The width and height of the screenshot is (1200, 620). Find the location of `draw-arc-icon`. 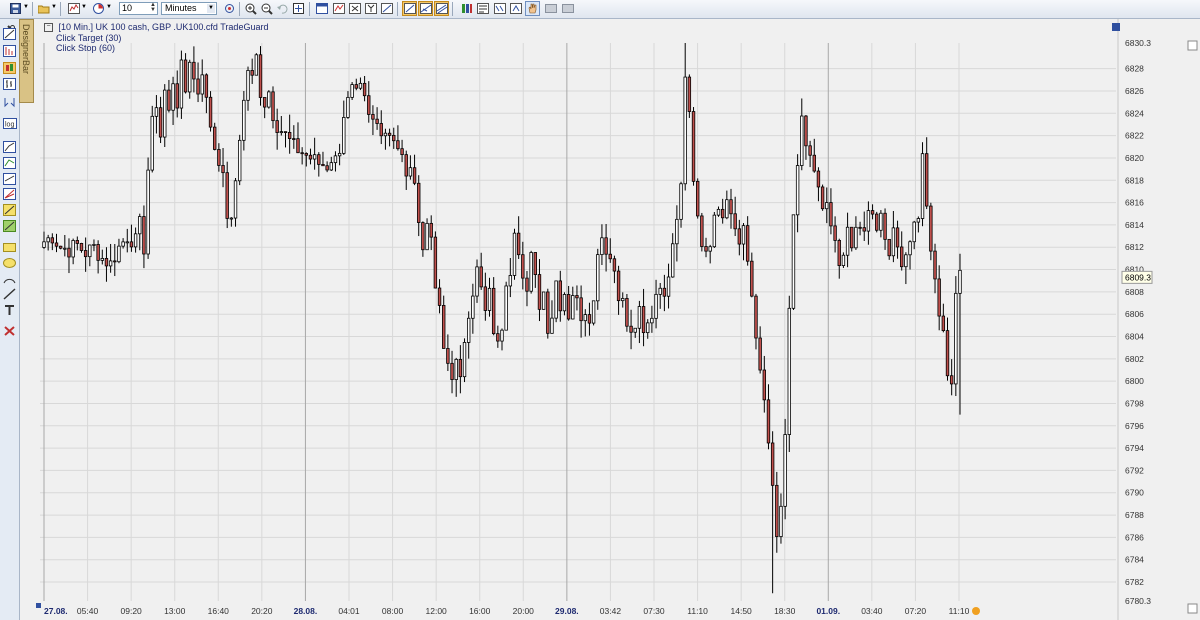

draw-arc-icon is located at coordinates (9, 210).